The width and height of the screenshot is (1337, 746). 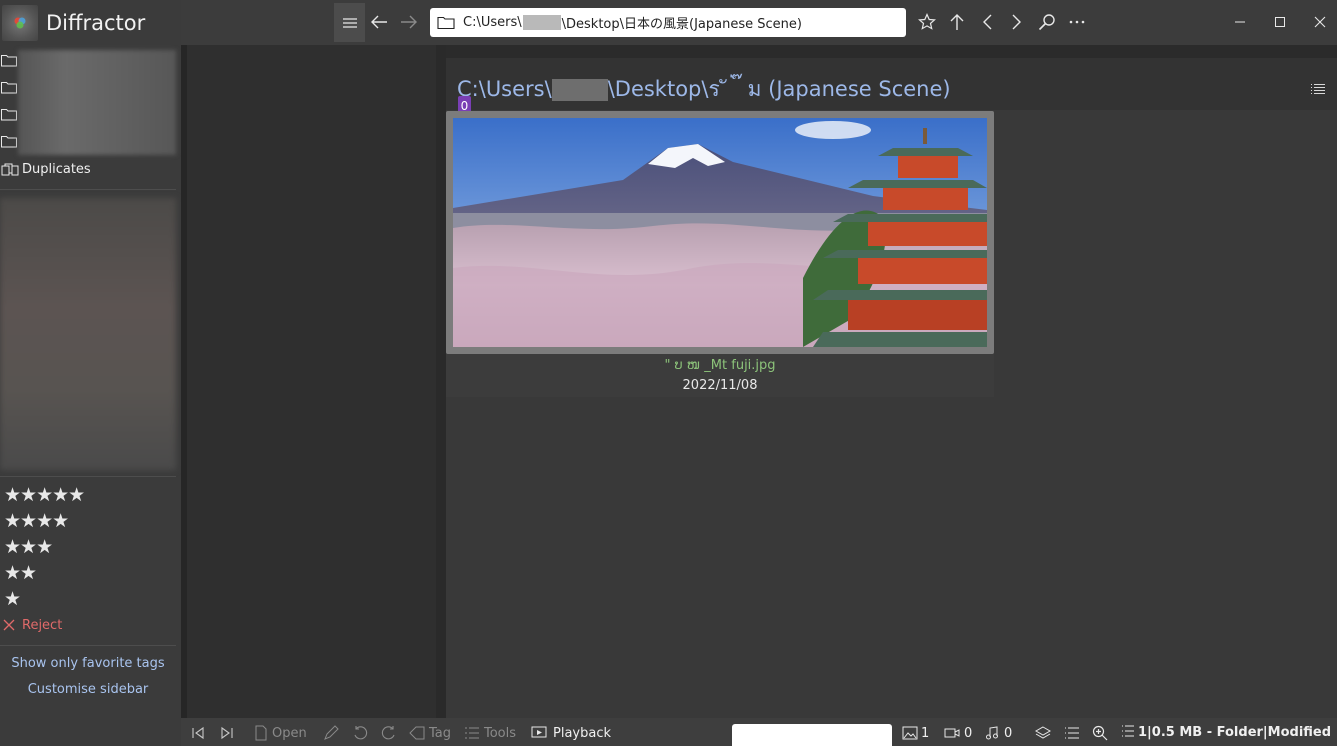 I want to click on open-button: Open, so click(x=280, y=733).